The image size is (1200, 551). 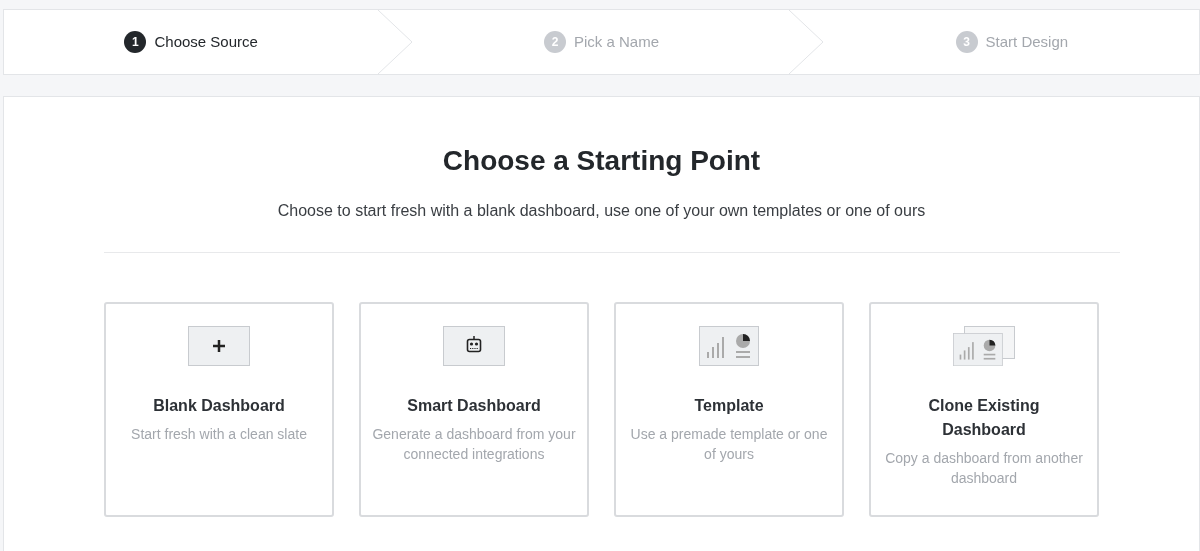 What do you see at coordinates (616, 41) in the screenshot?
I see `step-label: Pick a Name` at bounding box center [616, 41].